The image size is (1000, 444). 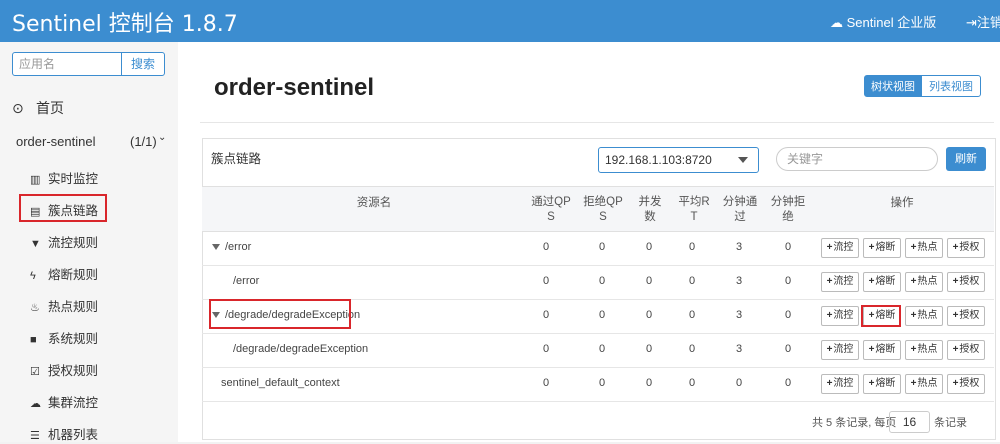 I want to click on divider, so click(x=597, y=122).